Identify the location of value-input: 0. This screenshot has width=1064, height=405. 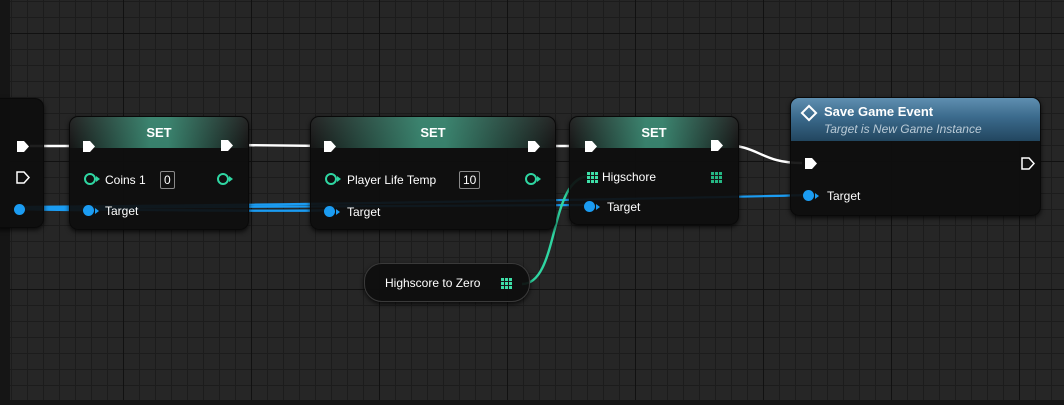
(167, 180).